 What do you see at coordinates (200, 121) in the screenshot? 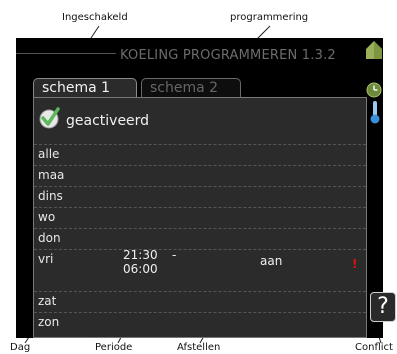
I see `activation-toggle: geactiveerd` at bounding box center [200, 121].